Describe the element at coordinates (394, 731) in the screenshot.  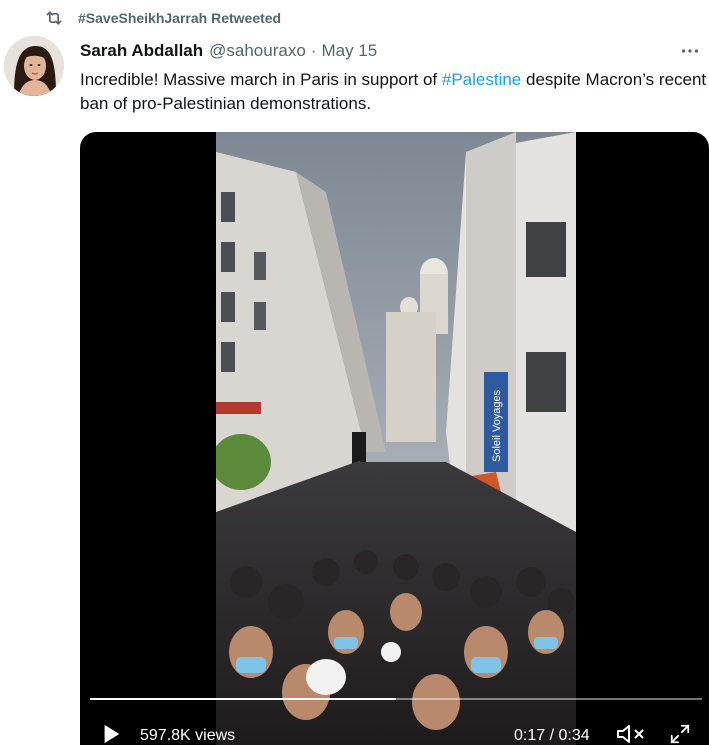
I see `video-controls: 597.8K views 0:17 / 0:34` at that location.